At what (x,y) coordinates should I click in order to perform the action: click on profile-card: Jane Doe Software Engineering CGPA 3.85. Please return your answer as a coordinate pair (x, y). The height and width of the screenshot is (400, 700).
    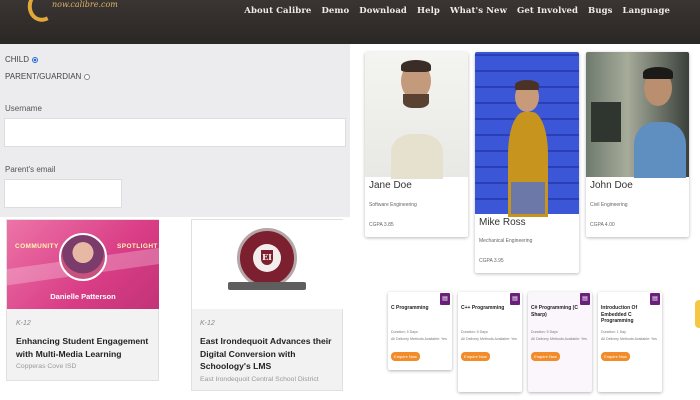
    Looking at the image, I should click on (416, 144).